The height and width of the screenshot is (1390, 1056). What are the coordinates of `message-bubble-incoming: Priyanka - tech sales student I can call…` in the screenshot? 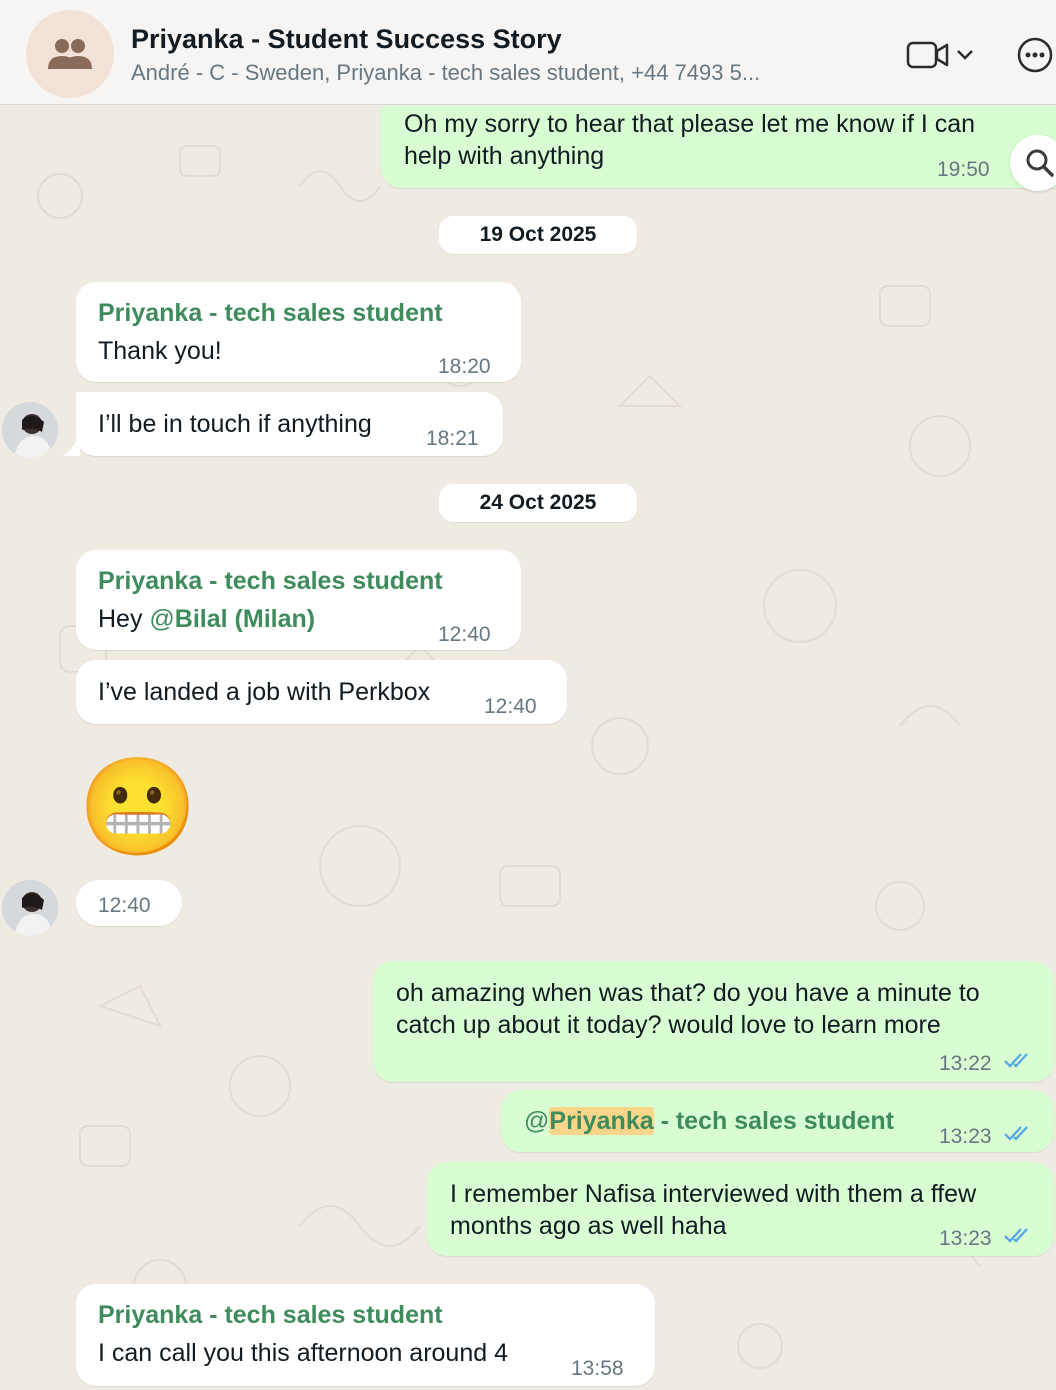 It's located at (365, 1335).